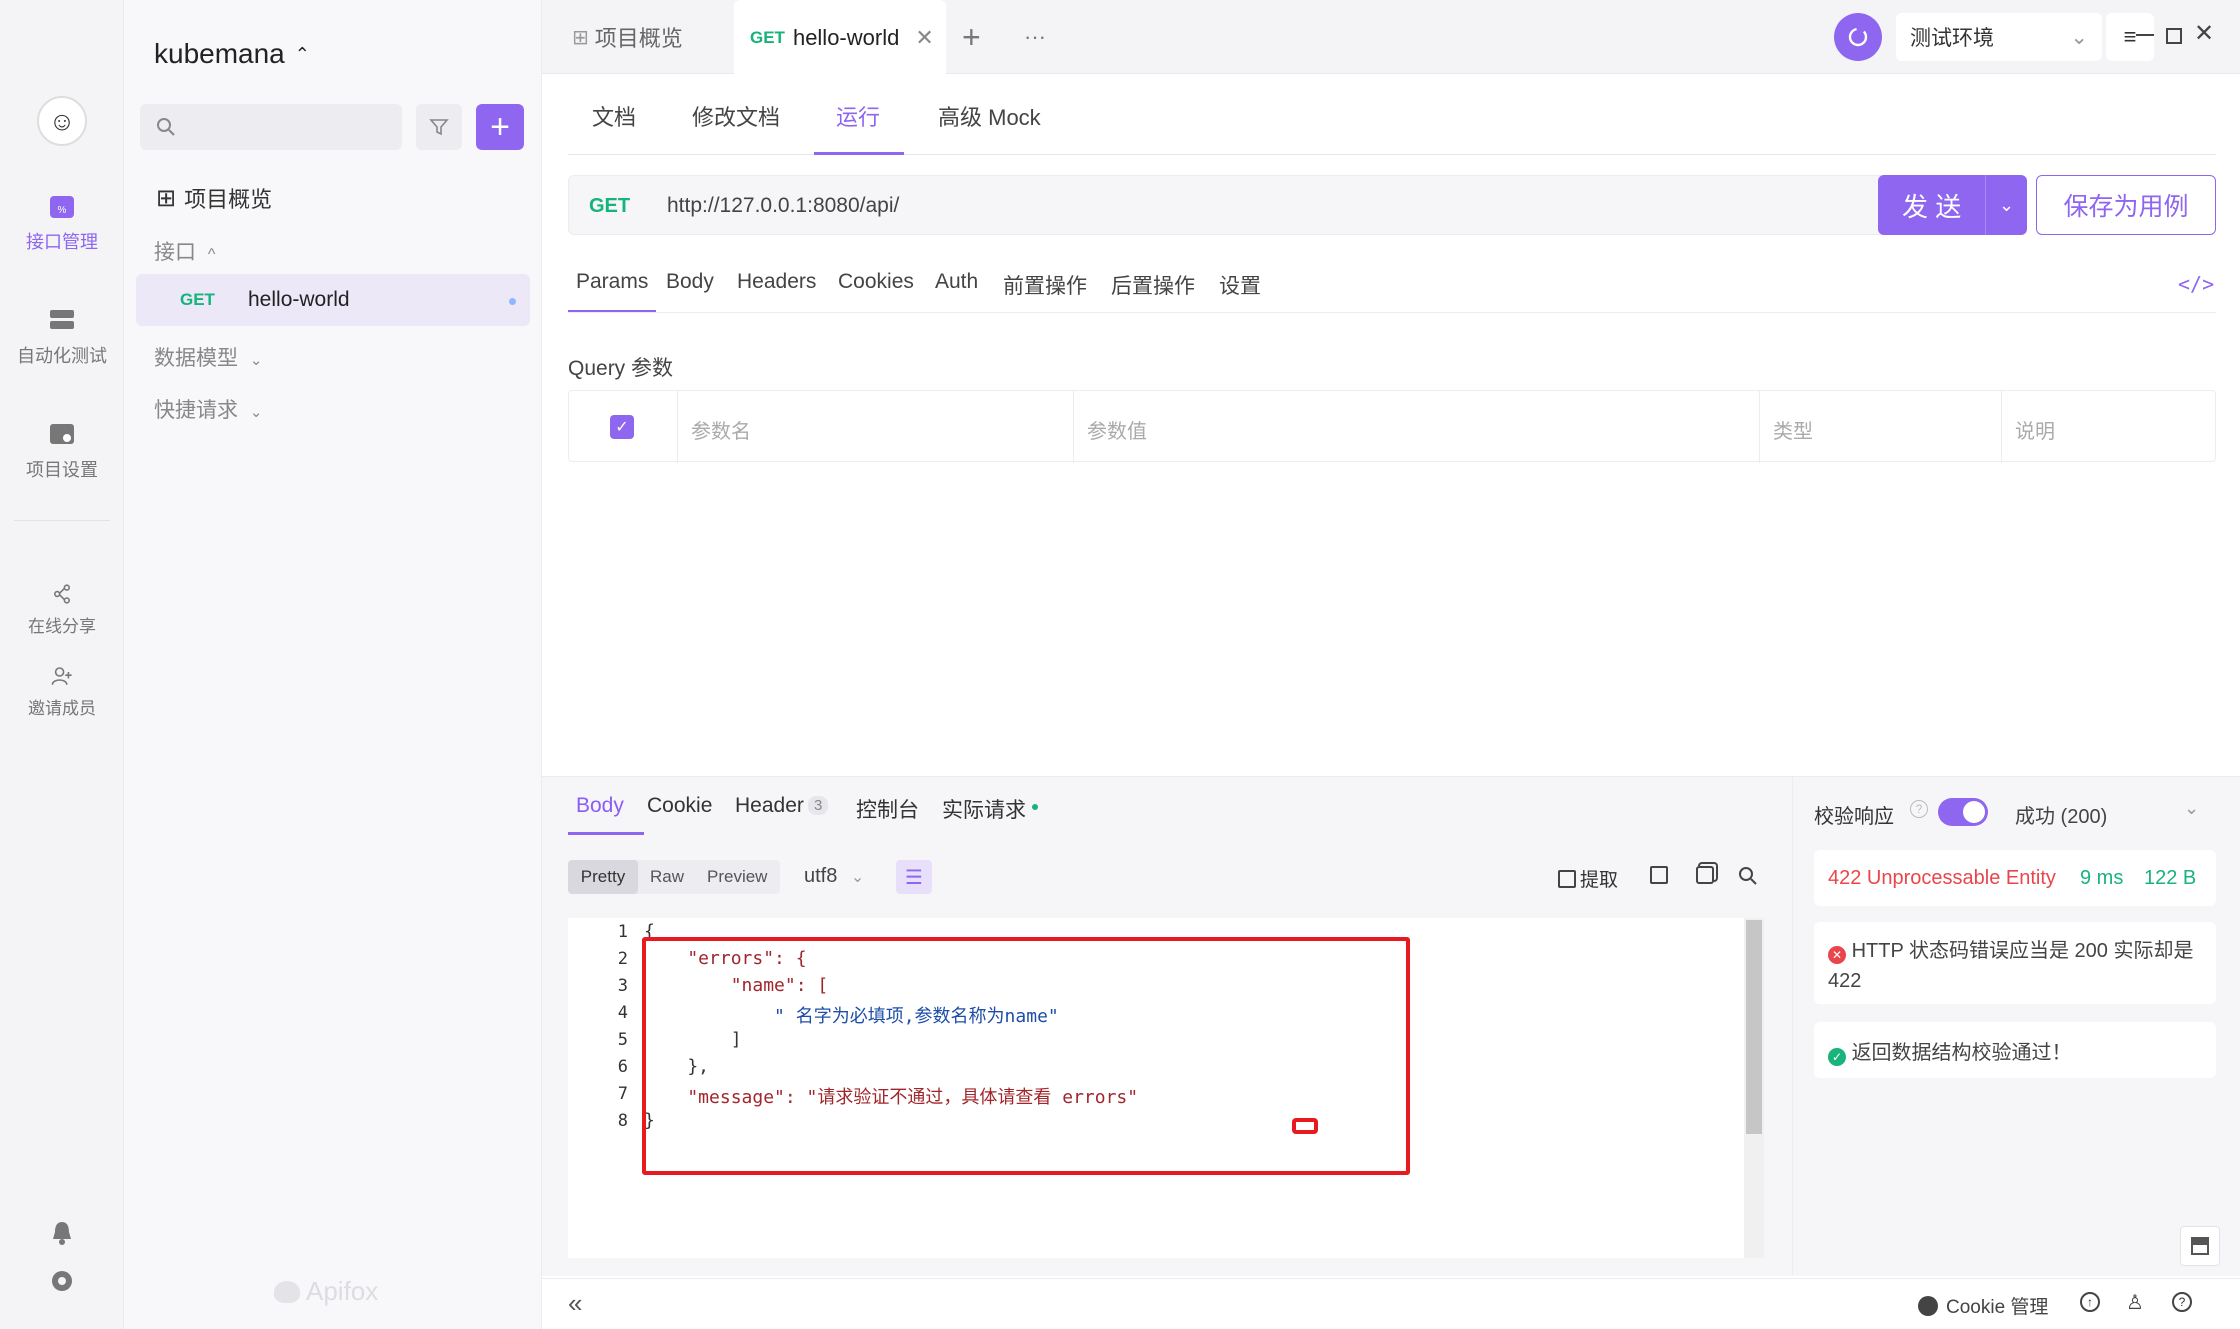  I want to click on ptab-body: Body, so click(690, 282).